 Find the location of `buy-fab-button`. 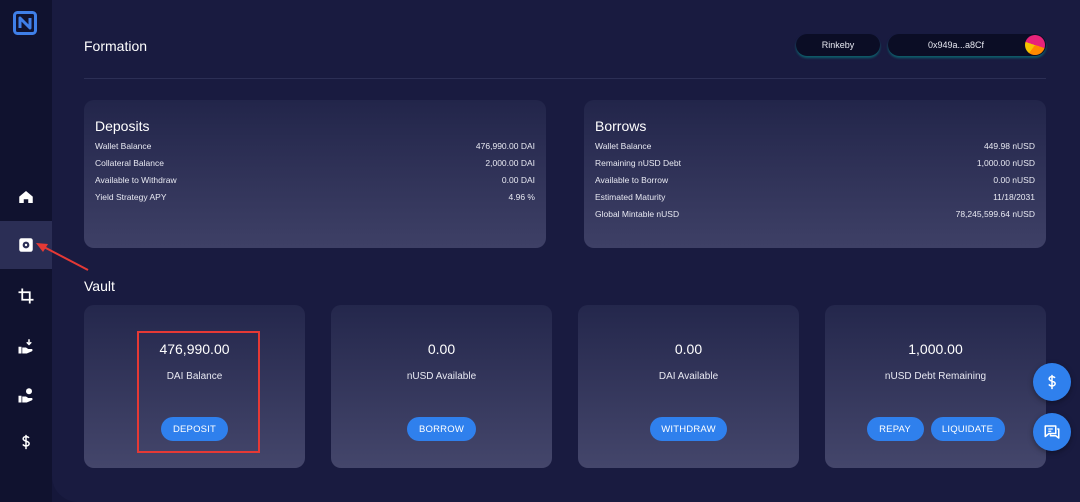

buy-fab-button is located at coordinates (1052, 382).